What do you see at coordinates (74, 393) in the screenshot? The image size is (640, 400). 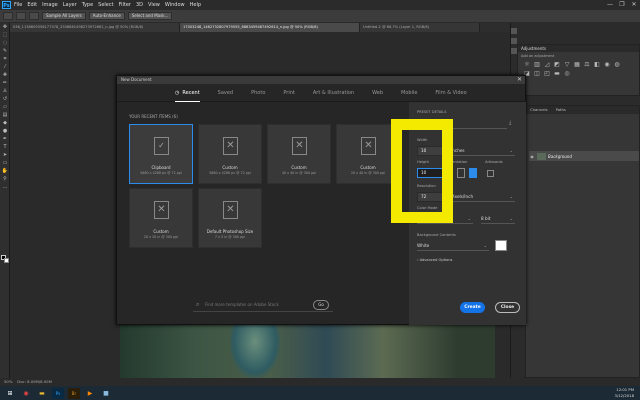 I see `bridge-taskbar-icon: Br` at bounding box center [74, 393].